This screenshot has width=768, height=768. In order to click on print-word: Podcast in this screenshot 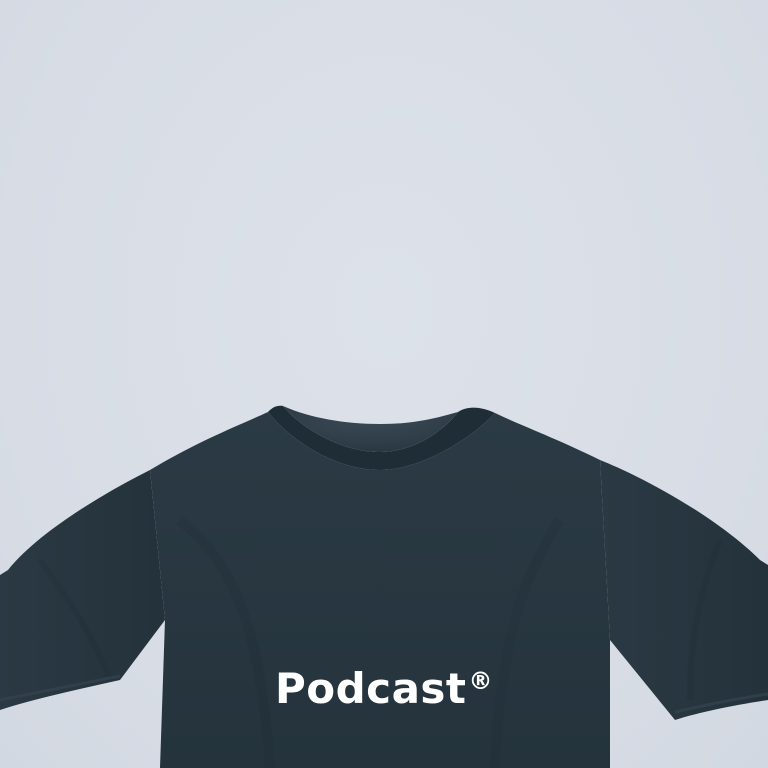, I will do `click(370, 688)`.